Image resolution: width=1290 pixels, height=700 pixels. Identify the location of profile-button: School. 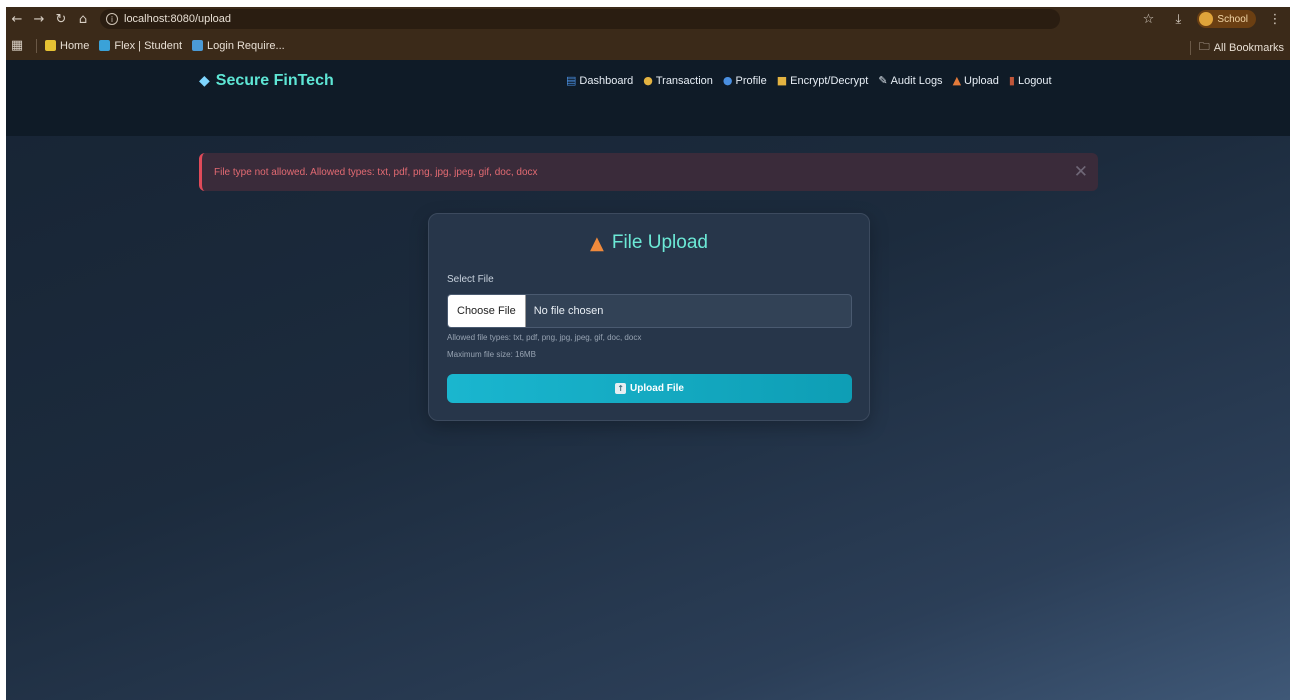
(1226, 19).